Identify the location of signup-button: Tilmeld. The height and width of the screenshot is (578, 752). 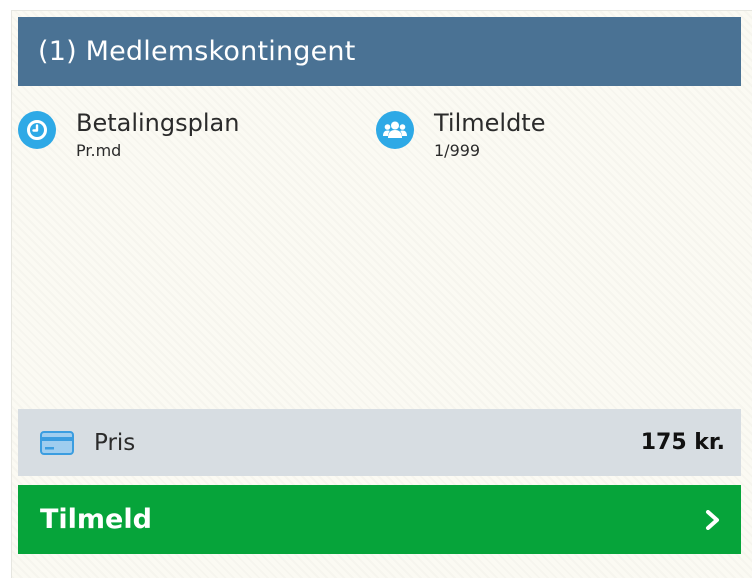
(379, 519).